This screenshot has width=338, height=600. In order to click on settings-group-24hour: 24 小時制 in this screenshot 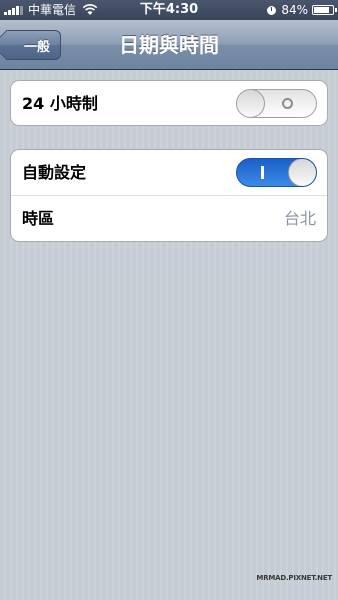, I will do `click(169, 103)`.